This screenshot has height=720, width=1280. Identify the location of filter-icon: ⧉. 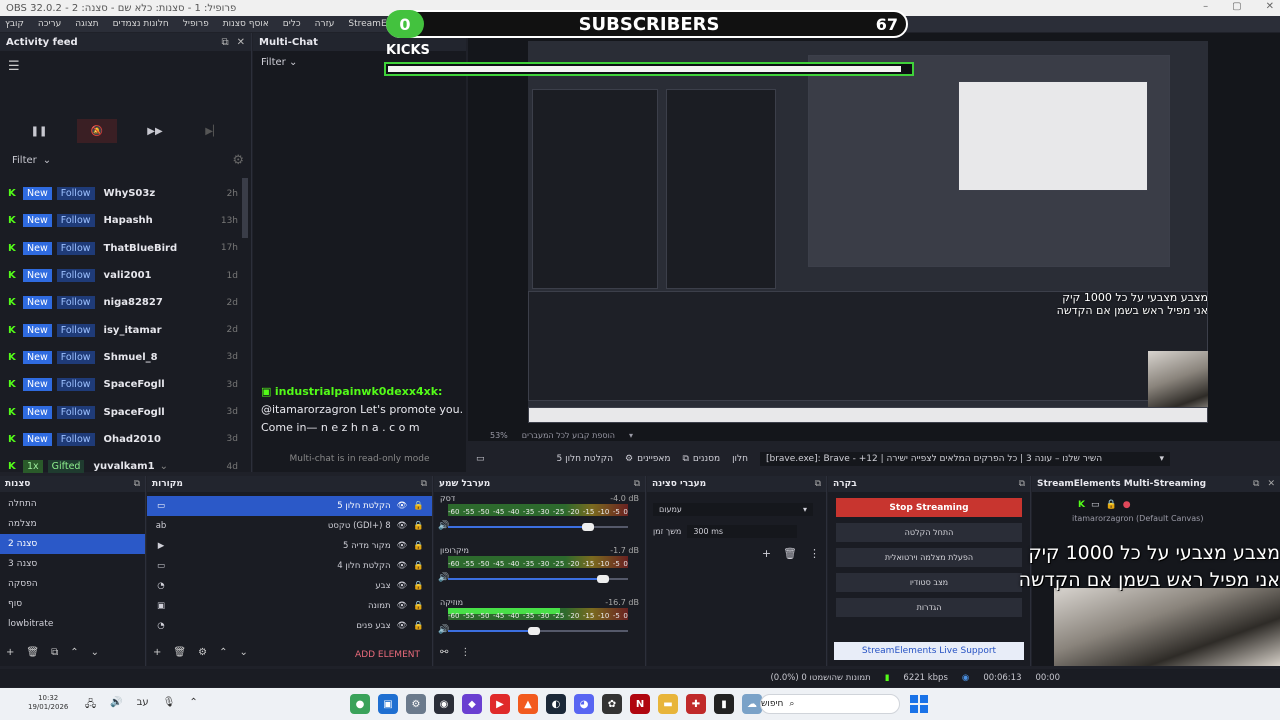
(54, 652).